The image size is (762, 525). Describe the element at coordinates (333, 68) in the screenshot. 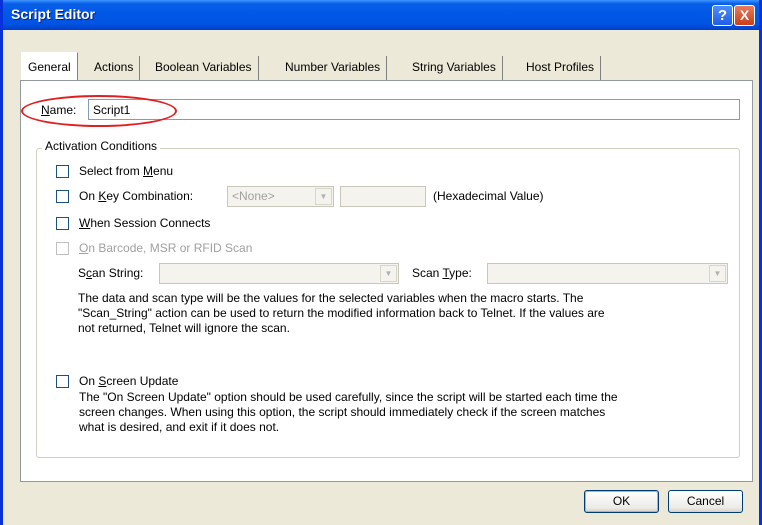

I see `tab-number-variables: Number Variables` at that location.